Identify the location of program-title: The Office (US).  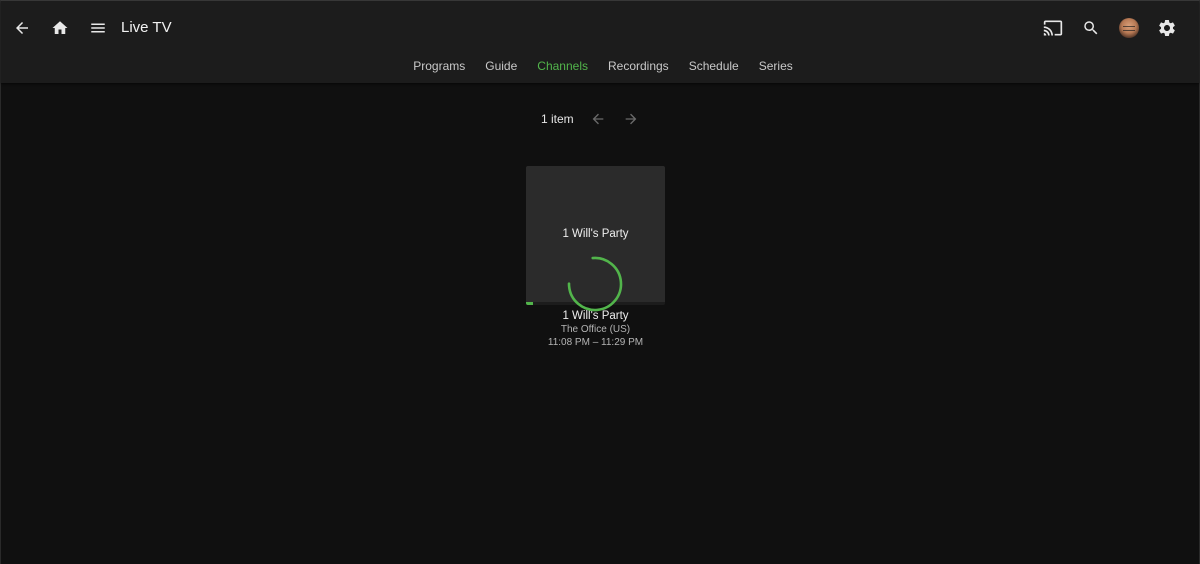
(595, 329).